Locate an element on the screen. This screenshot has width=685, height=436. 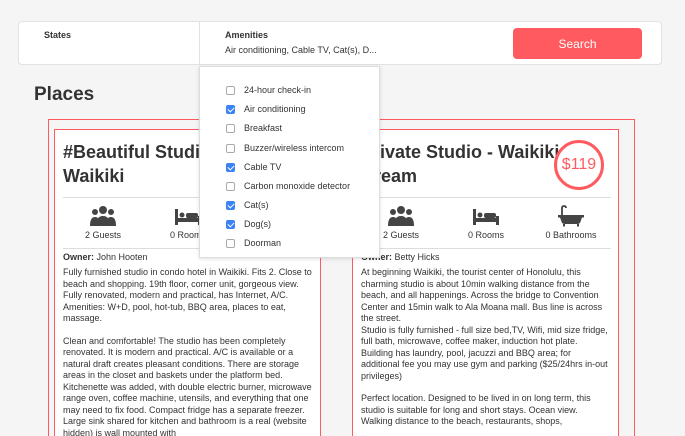
rooms-info: 0 Rooms is located at coordinates (486, 221).